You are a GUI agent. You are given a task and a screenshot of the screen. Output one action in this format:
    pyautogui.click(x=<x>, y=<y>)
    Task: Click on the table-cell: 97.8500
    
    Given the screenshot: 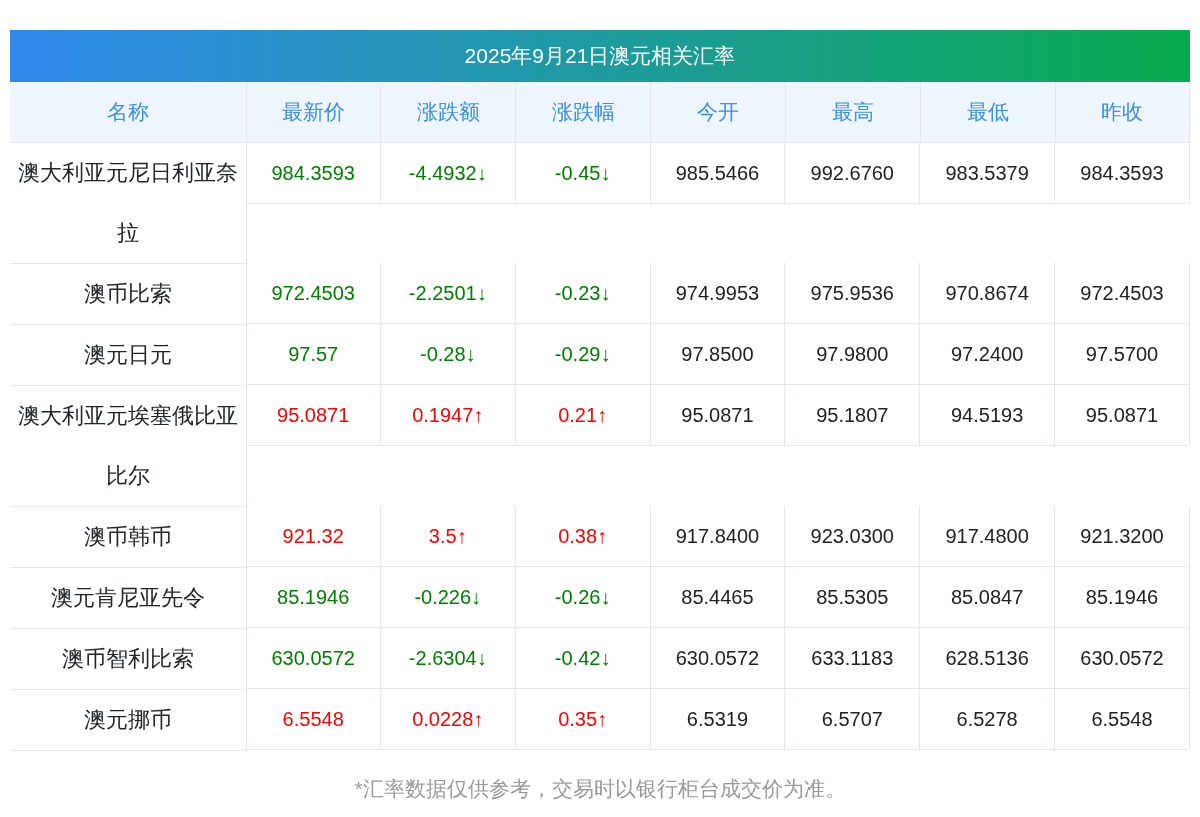 What is the action you would take?
    pyautogui.click(x=718, y=354)
    